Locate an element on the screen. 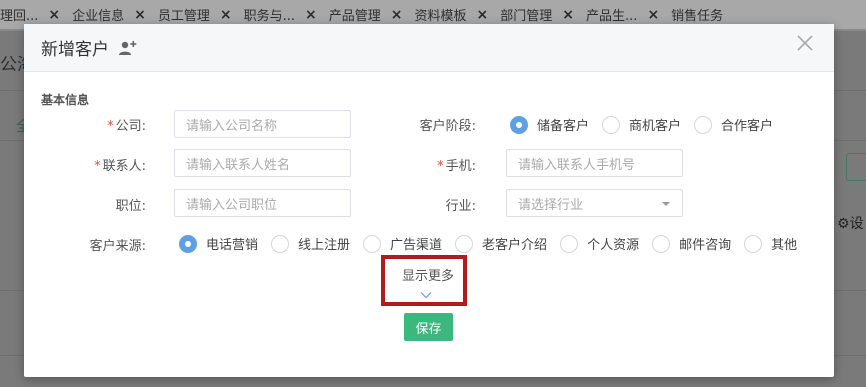 The height and width of the screenshot is (387, 866). phone-input: 请输入联系人手机号 is located at coordinates (594, 163).